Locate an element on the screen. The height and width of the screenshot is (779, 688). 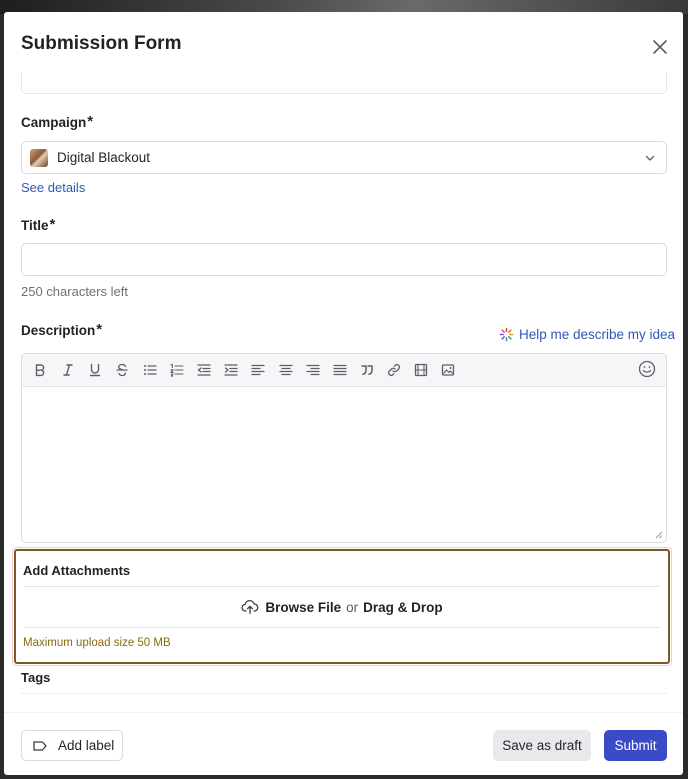
divider is located at coordinates (342, 627).